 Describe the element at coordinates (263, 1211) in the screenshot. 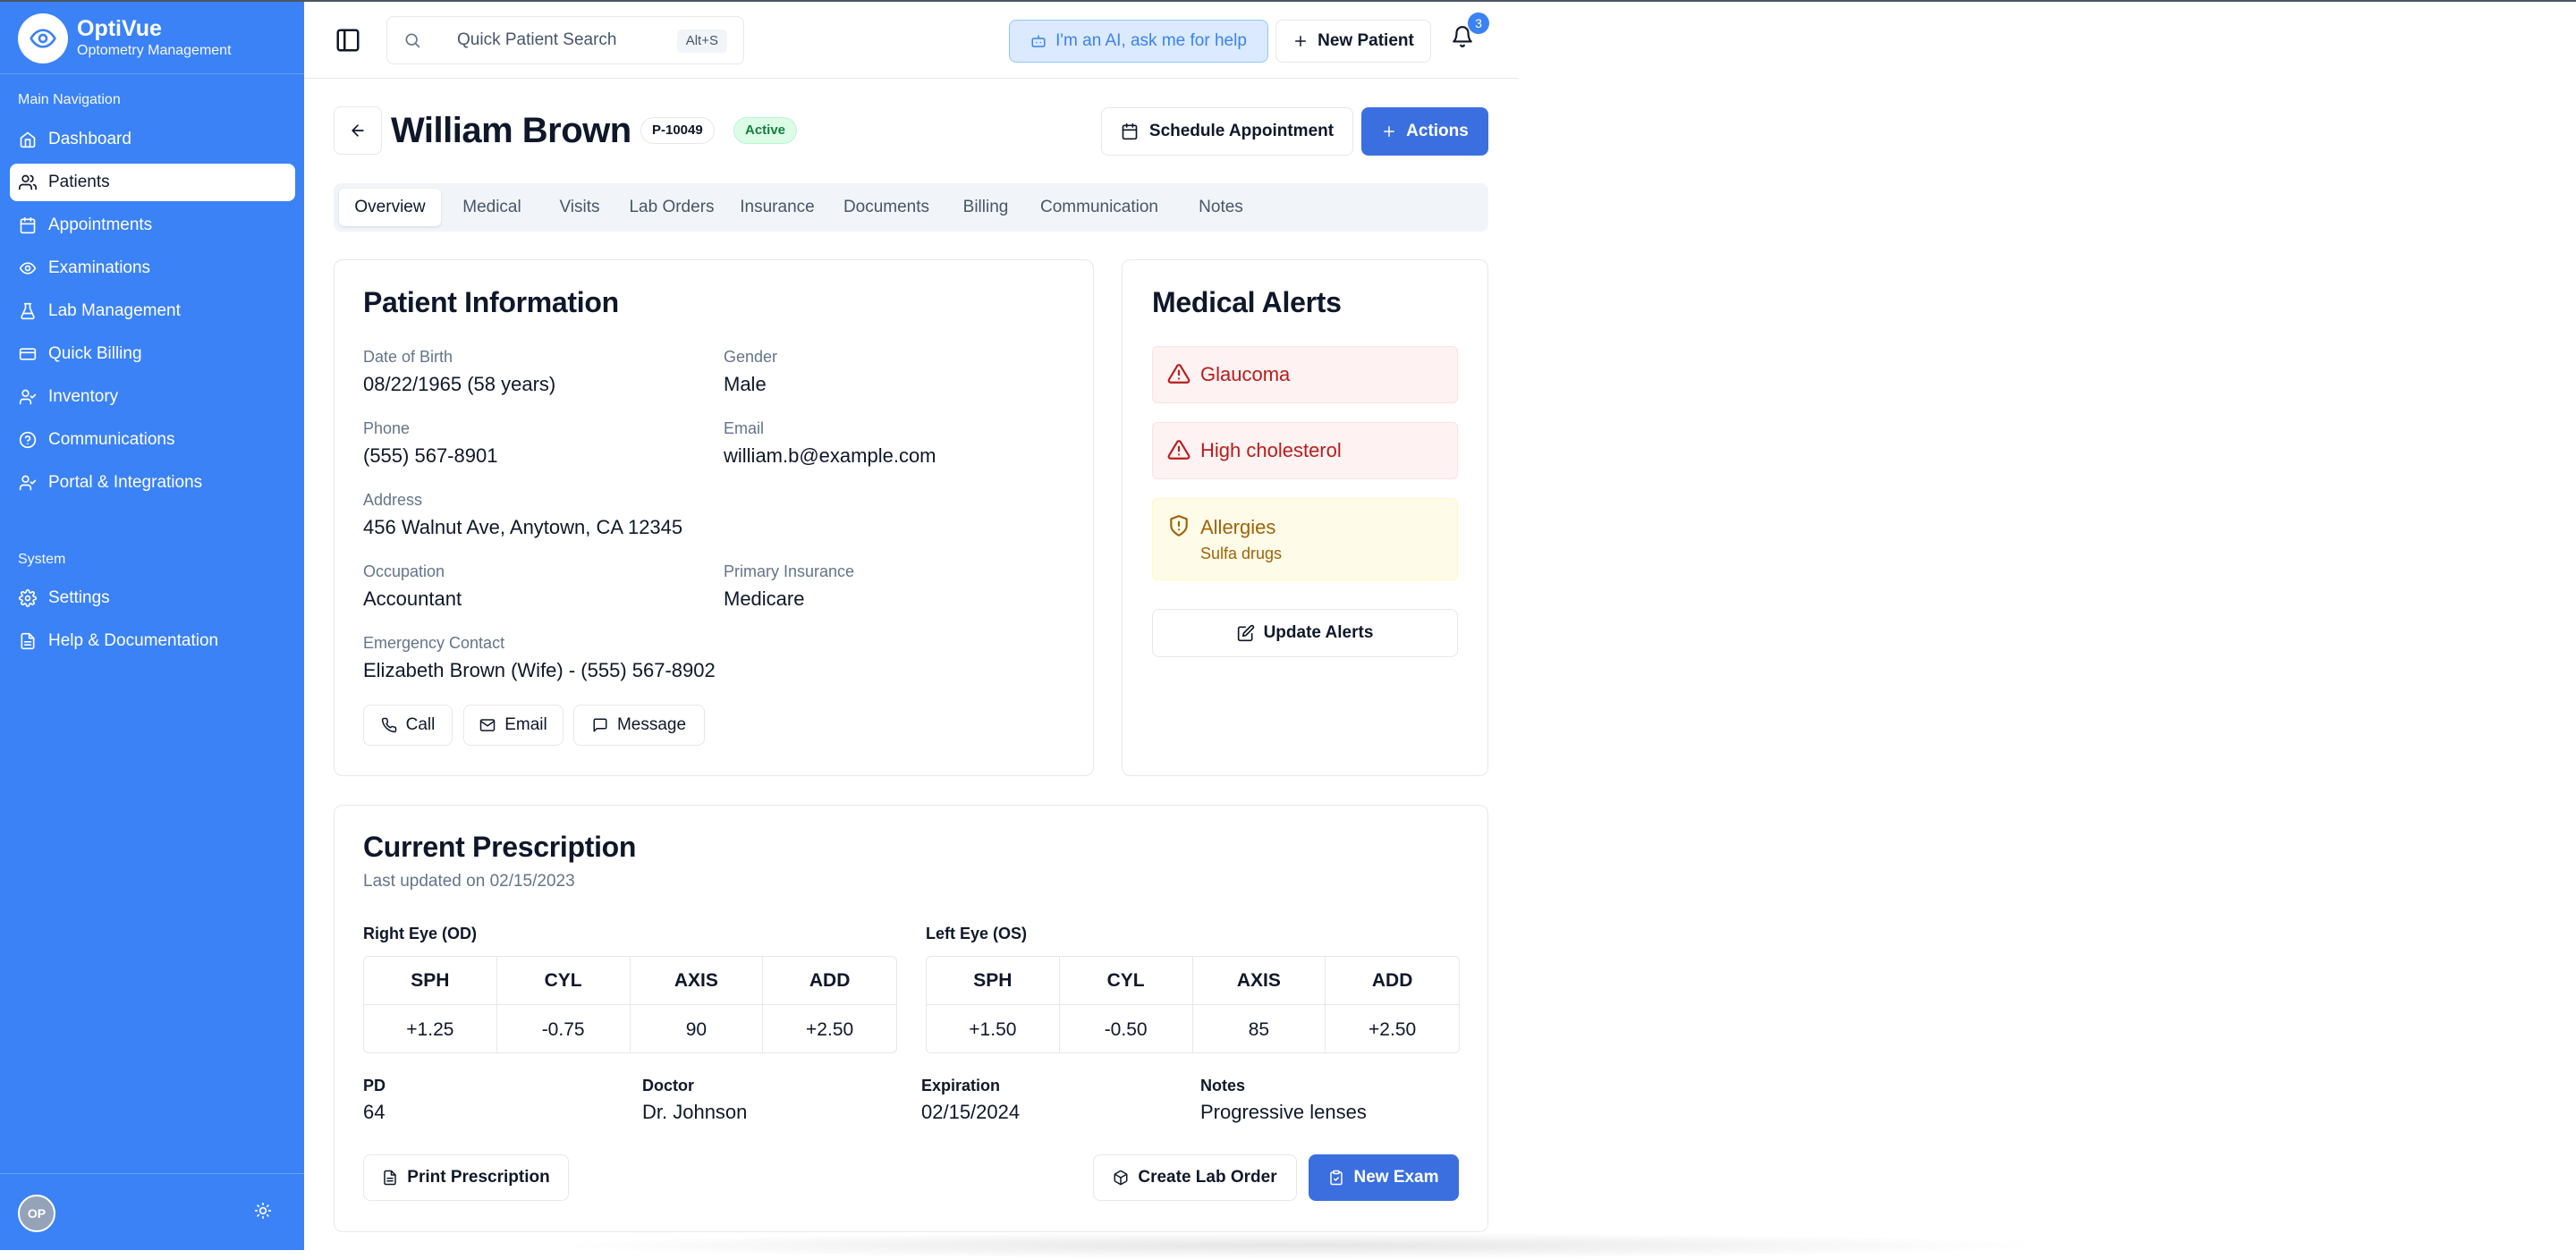

I see `theme-toggle-sun-icon` at that location.